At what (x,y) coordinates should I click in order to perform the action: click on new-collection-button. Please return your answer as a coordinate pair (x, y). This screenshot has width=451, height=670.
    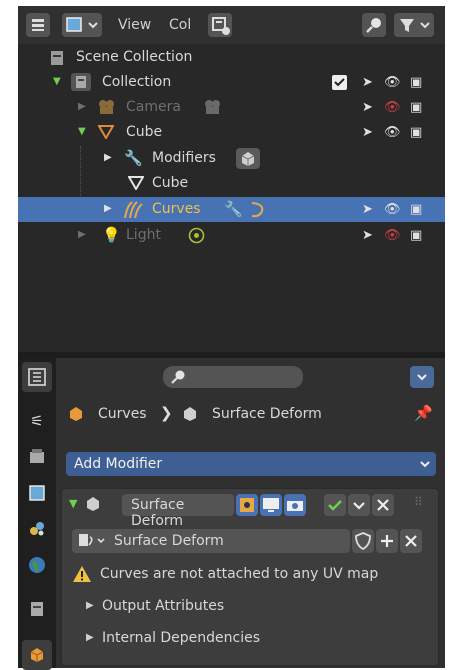
    Looking at the image, I should click on (220, 25).